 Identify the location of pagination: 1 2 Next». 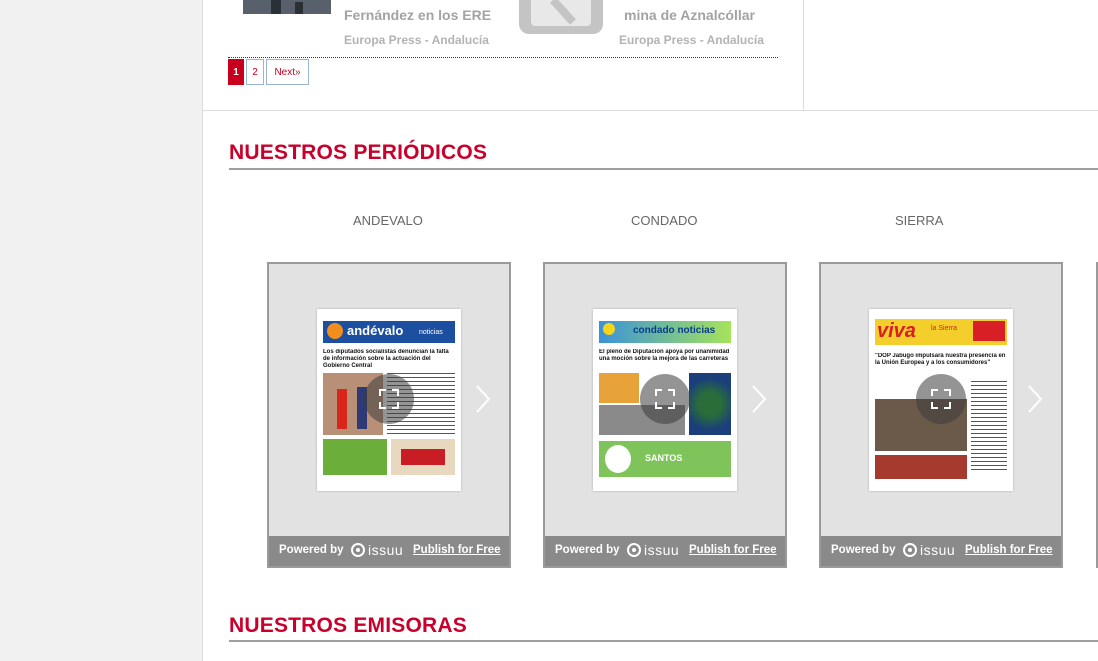
(269, 72).